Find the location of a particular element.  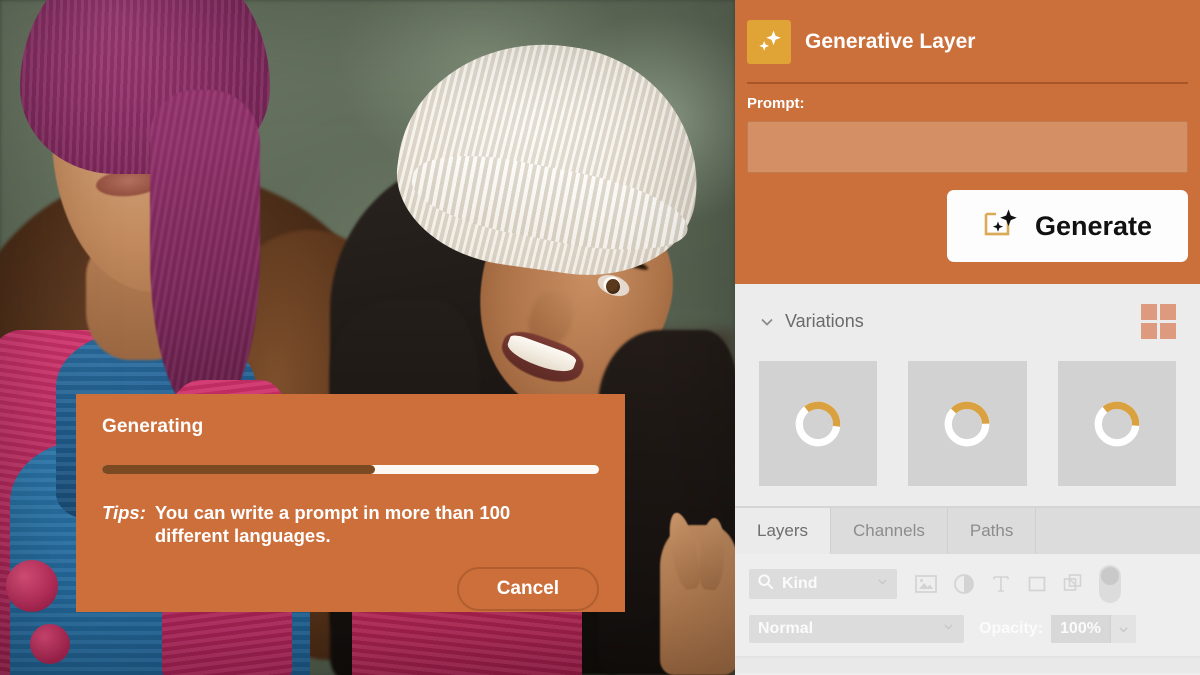

opacity-field: 100% is located at coordinates (1093, 629).